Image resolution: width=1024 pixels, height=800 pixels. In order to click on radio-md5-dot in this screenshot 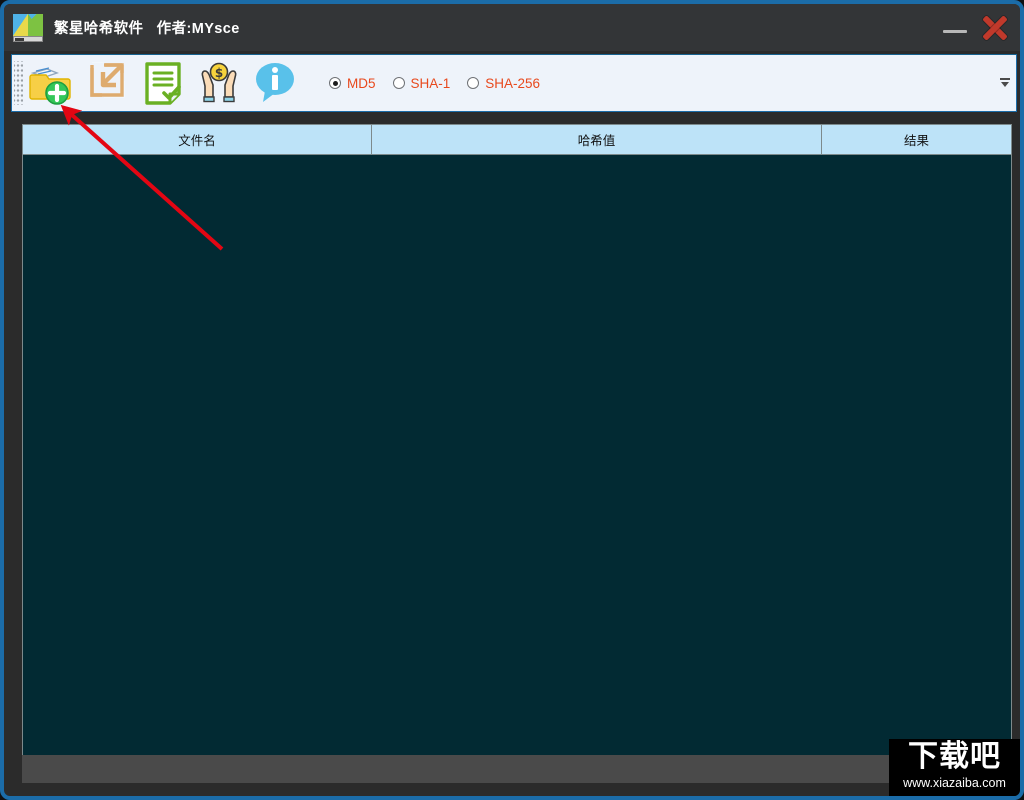, I will do `click(335, 83)`.